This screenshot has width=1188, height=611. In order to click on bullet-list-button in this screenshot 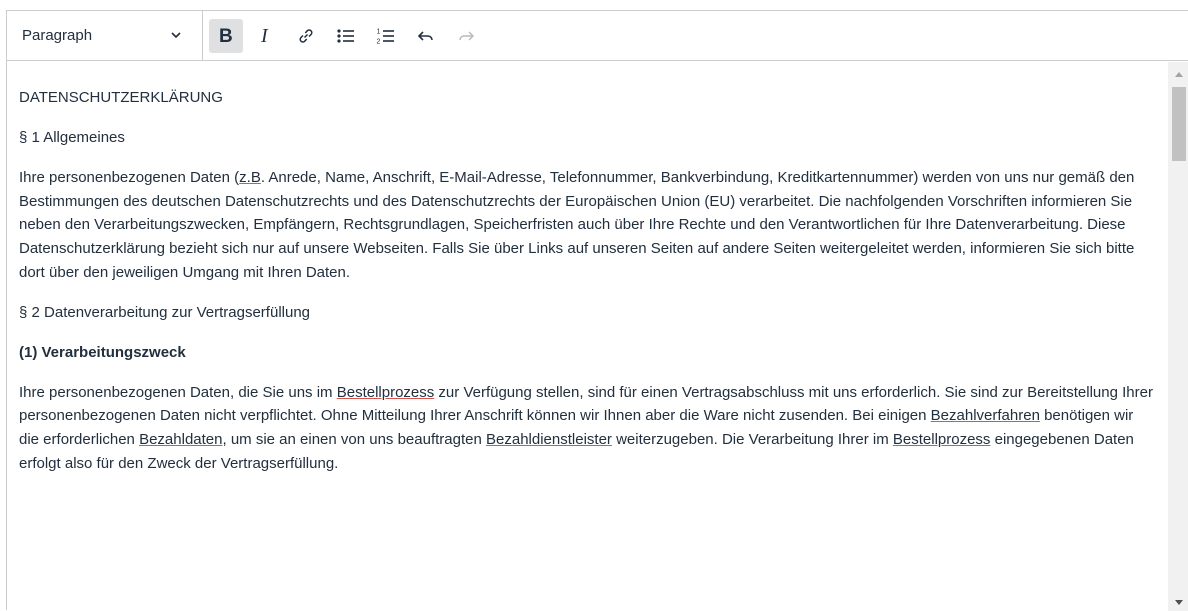, I will do `click(346, 36)`.